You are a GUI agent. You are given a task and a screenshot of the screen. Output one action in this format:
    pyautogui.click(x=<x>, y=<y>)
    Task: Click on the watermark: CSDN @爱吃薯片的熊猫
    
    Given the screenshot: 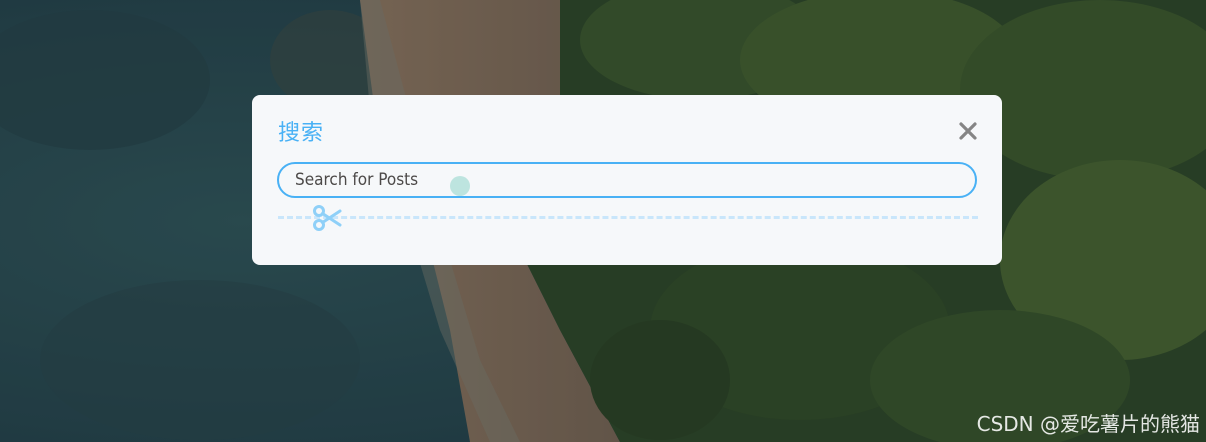 What is the action you would take?
    pyautogui.click(x=1088, y=424)
    